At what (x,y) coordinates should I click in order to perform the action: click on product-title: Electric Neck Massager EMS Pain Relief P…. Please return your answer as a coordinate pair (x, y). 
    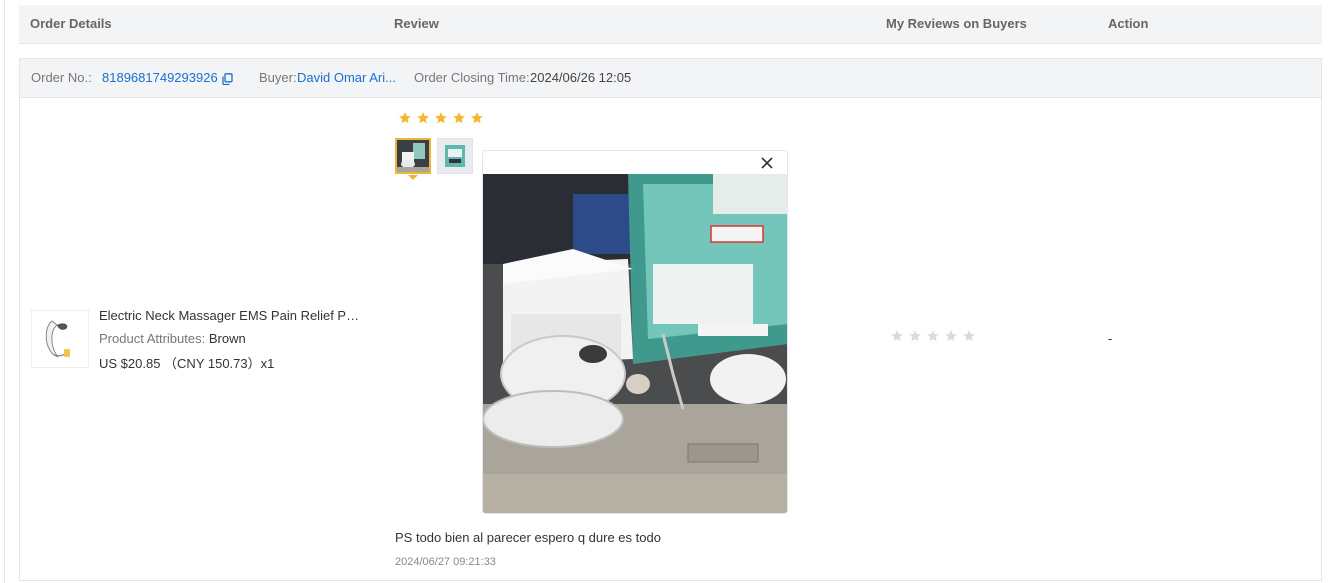
    Looking at the image, I should click on (232, 315).